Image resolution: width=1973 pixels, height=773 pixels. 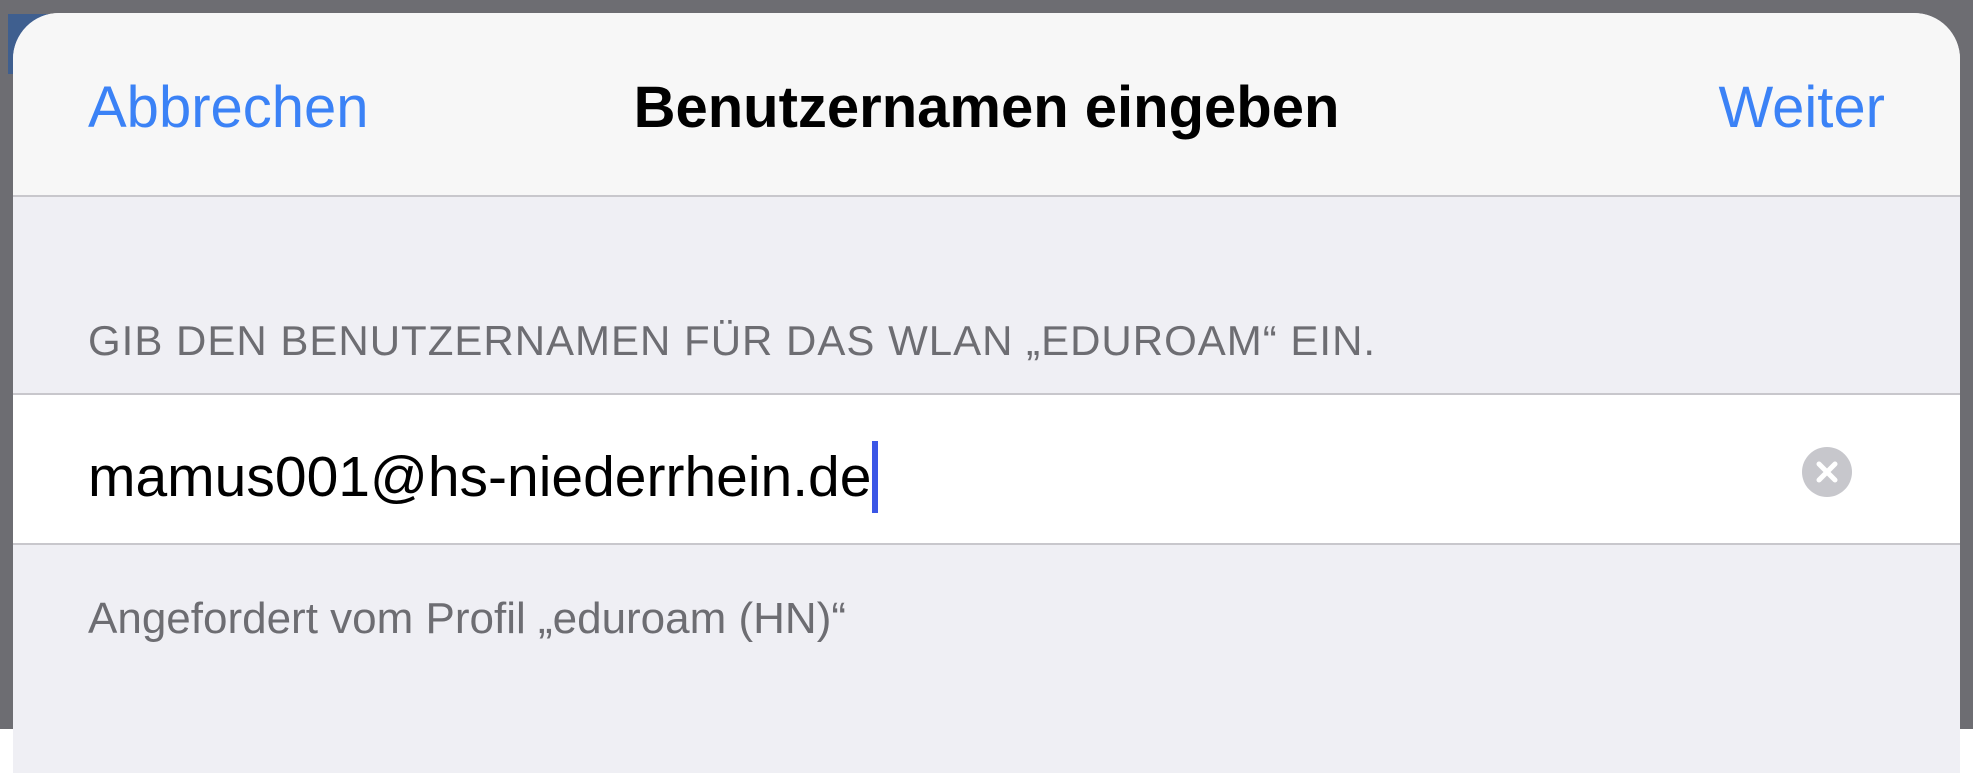 What do you see at coordinates (986, 107) in the screenshot?
I see `sheet-title: Benutzernamen eingeben` at bounding box center [986, 107].